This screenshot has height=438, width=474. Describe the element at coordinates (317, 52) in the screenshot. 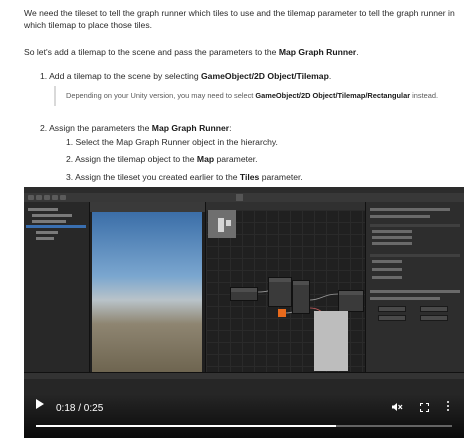

I see `lead-bold: Map Graph Runner` at that location.